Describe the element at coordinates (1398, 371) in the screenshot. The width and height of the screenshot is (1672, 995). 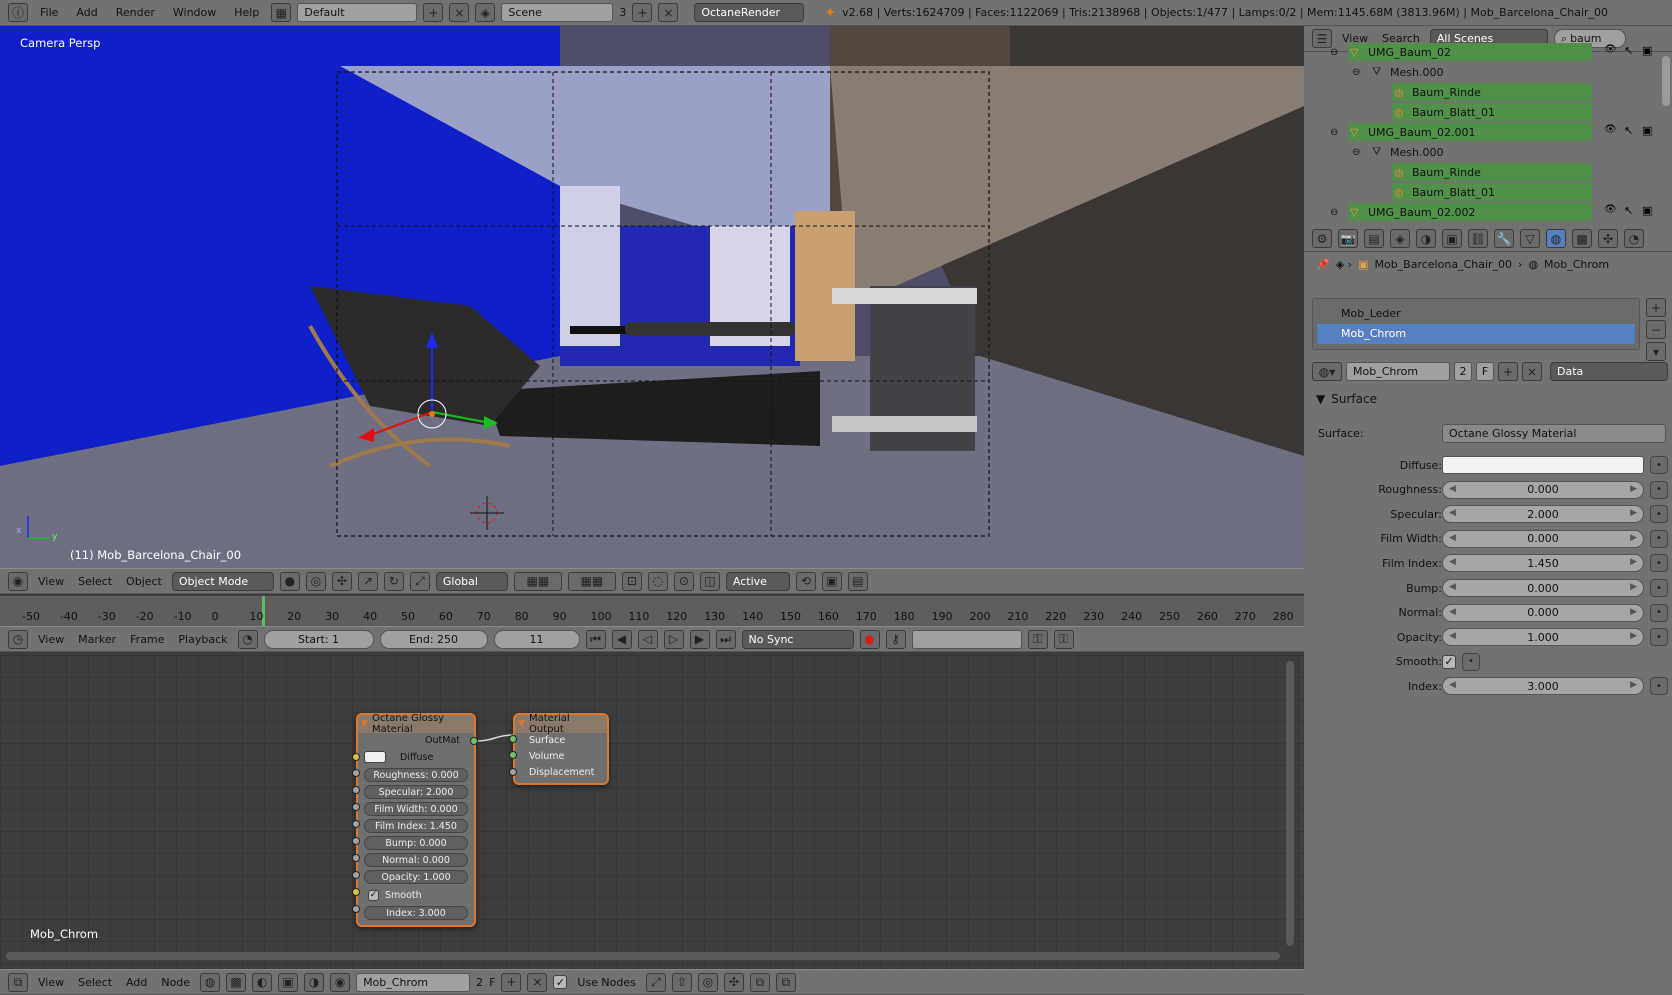
I see `material-name-field: Mob_Chrom` at that location.